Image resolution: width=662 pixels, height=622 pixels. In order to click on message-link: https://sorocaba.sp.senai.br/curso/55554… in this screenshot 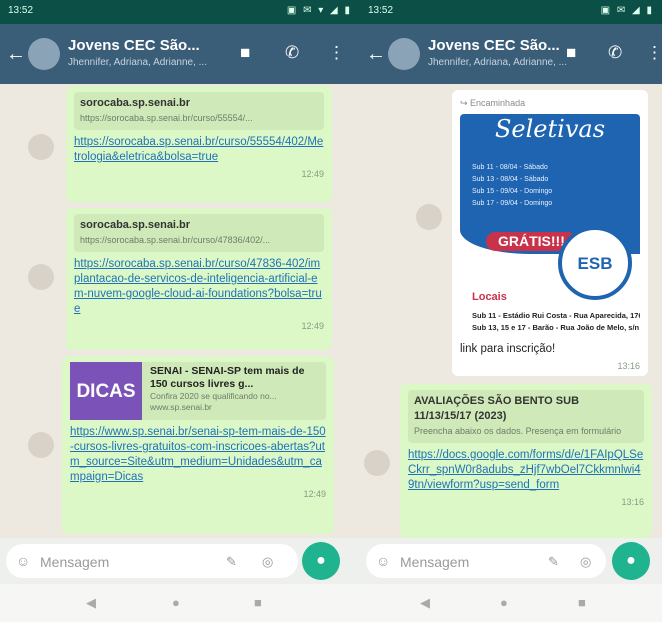, I will do `click(199, 150)`.